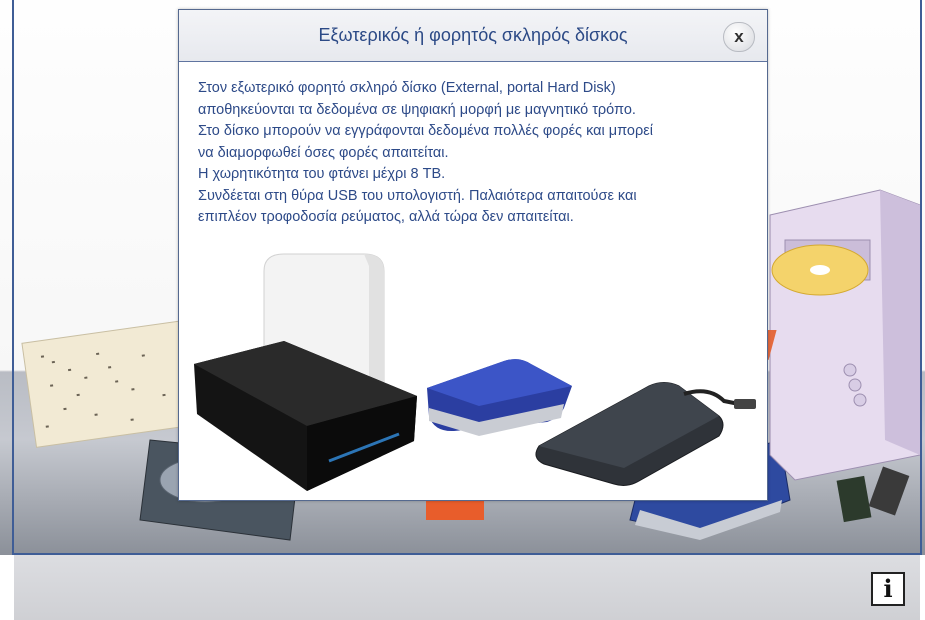  What do you see at coordinates (322, 174) in the screenshot?
I see `description-line: Η χωρητικότητα του φτάνει μέχρι 8 TB.` at bounding box center [322, 174].